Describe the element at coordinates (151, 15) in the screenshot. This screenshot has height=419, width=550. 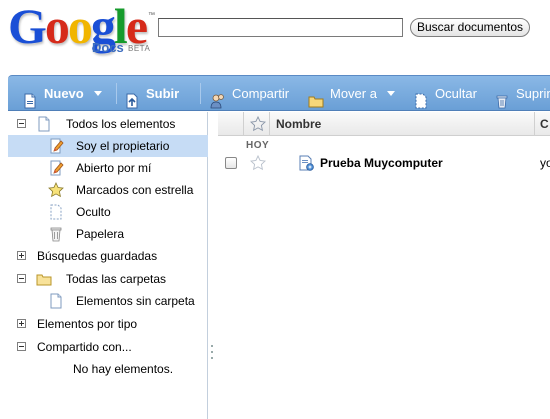
I see `logo-trademark: ™` at that location.